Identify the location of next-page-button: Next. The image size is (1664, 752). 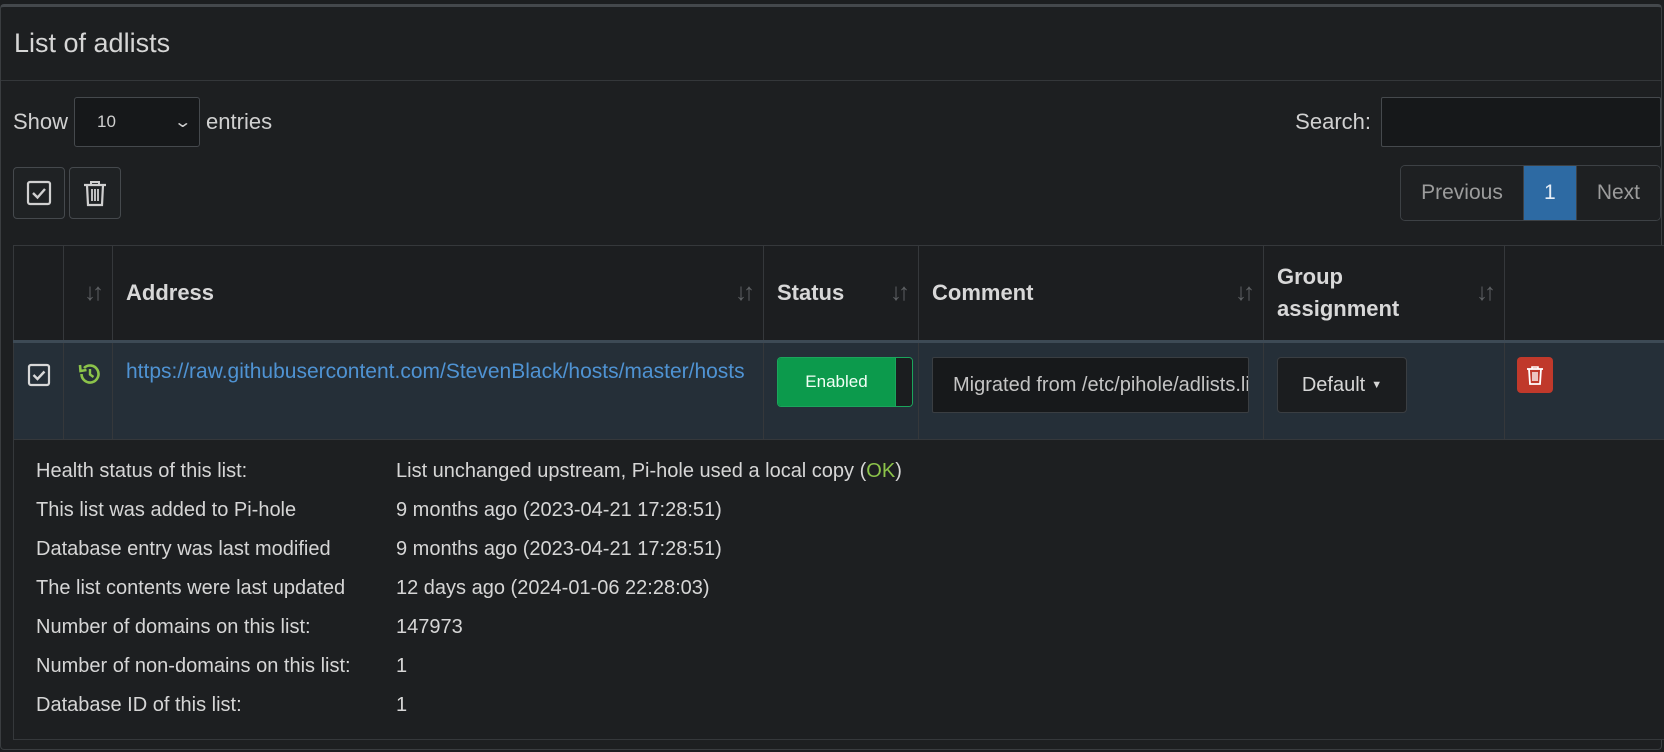
(1618, 193).